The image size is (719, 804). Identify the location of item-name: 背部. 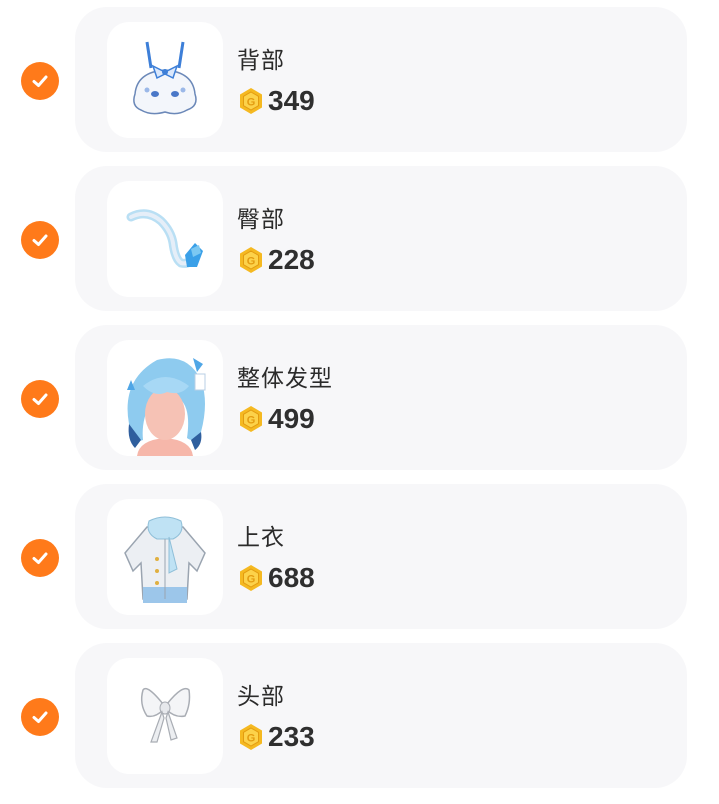
(261, 61).